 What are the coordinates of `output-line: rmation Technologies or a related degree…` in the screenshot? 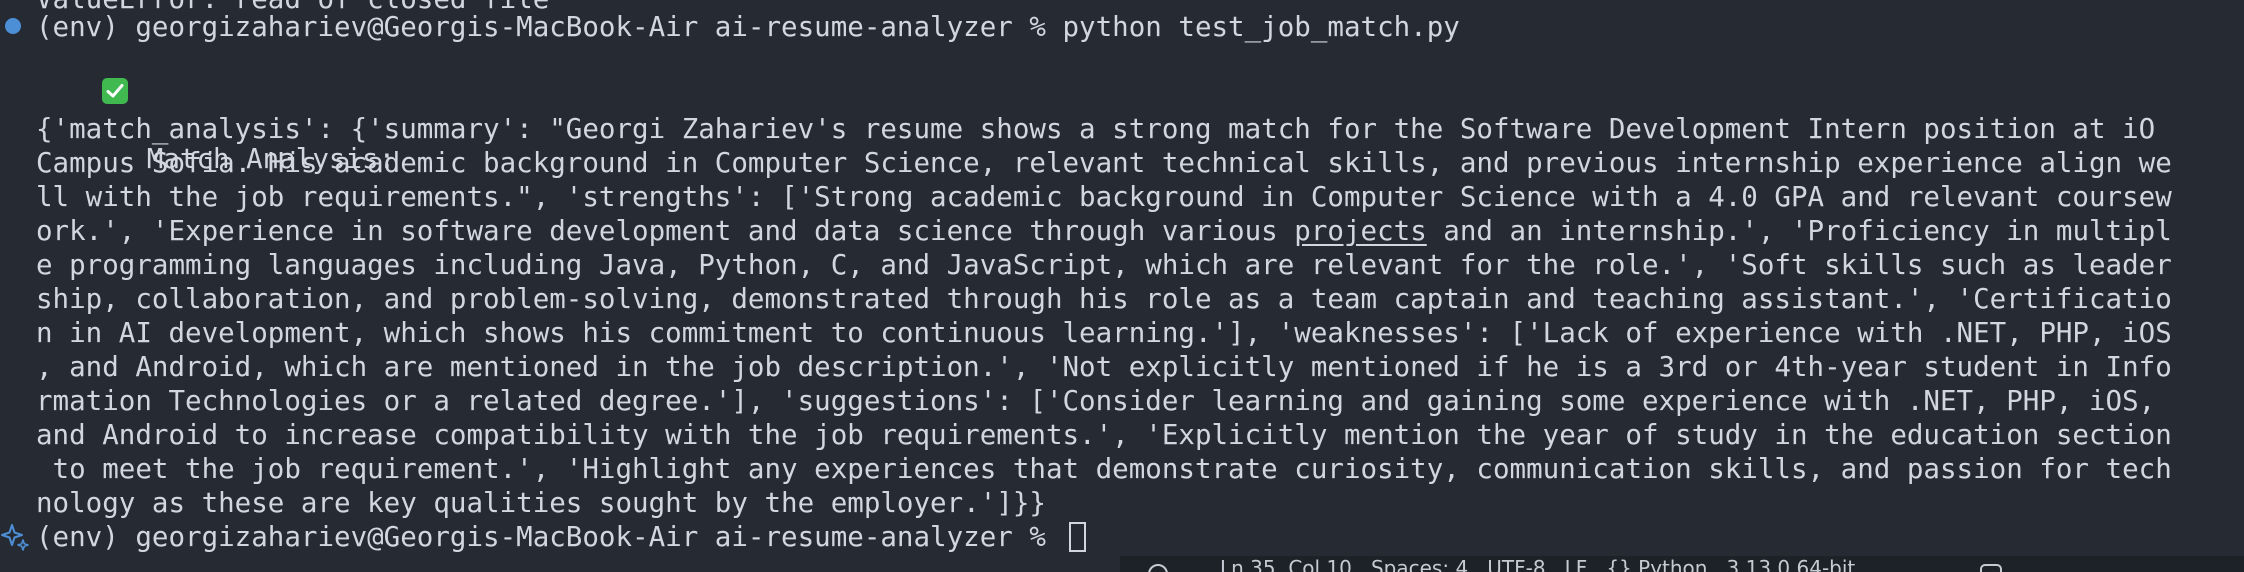 It's located at (1096, 401).